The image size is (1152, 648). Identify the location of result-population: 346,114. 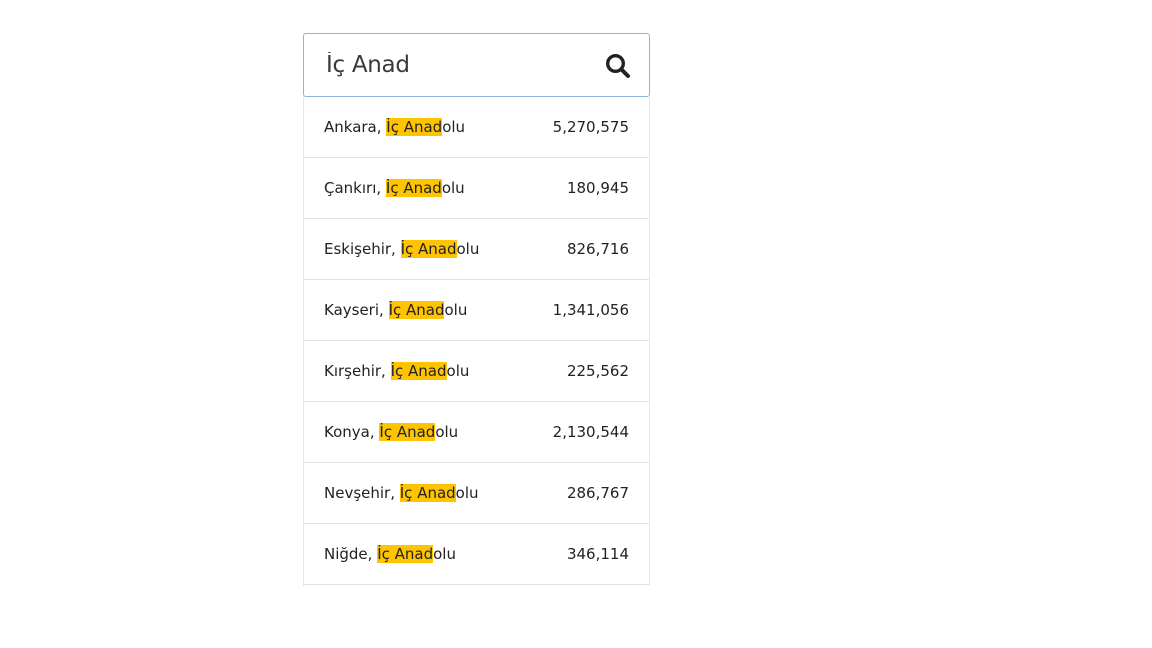
(597, 554).